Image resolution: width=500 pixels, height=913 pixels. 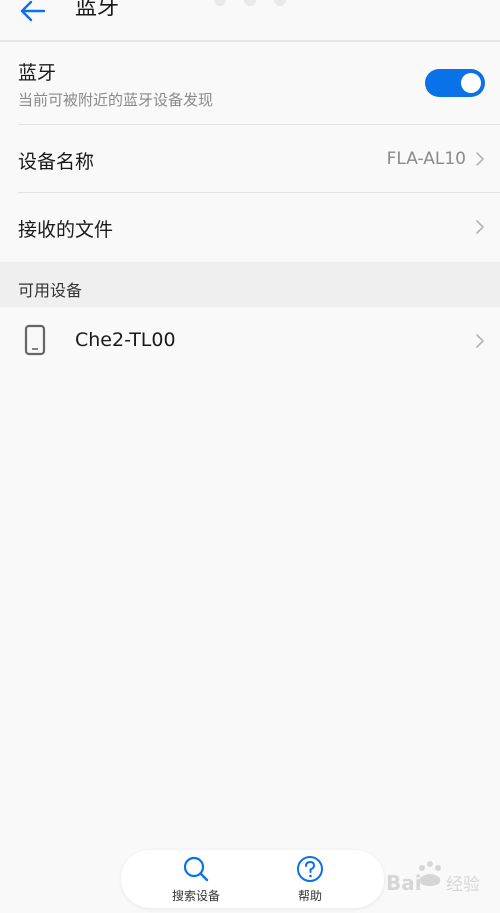 What do you see at coordinates (97, 10) in the screenshot?
I see `page-title: 蓝牙` at bounding box center [97, 10].